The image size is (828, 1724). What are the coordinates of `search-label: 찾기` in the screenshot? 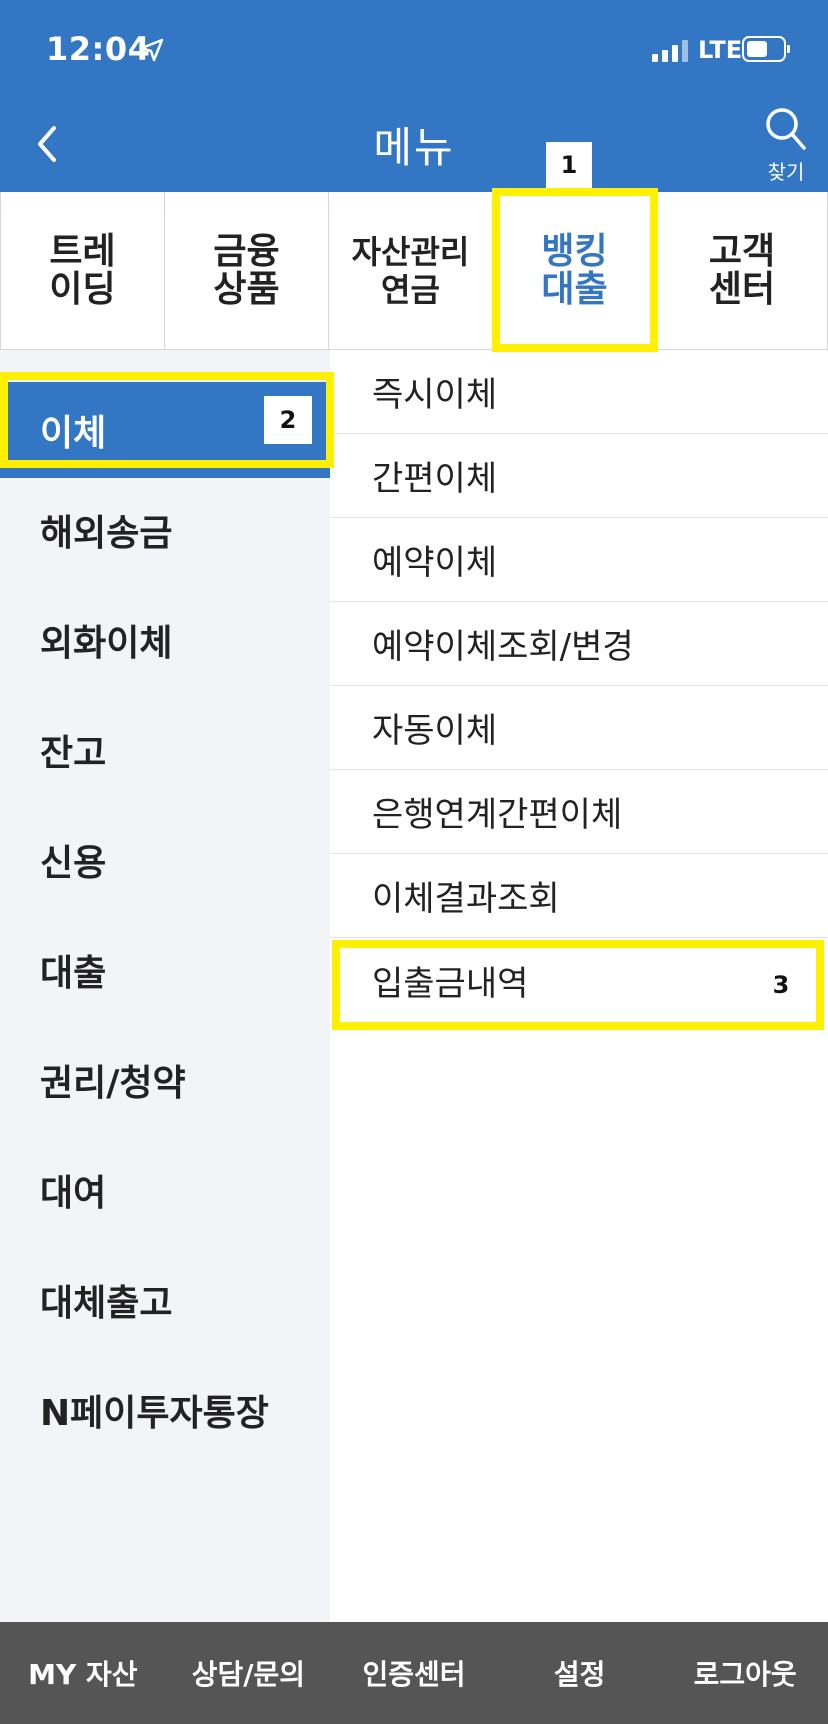 It's located at (786, 172).